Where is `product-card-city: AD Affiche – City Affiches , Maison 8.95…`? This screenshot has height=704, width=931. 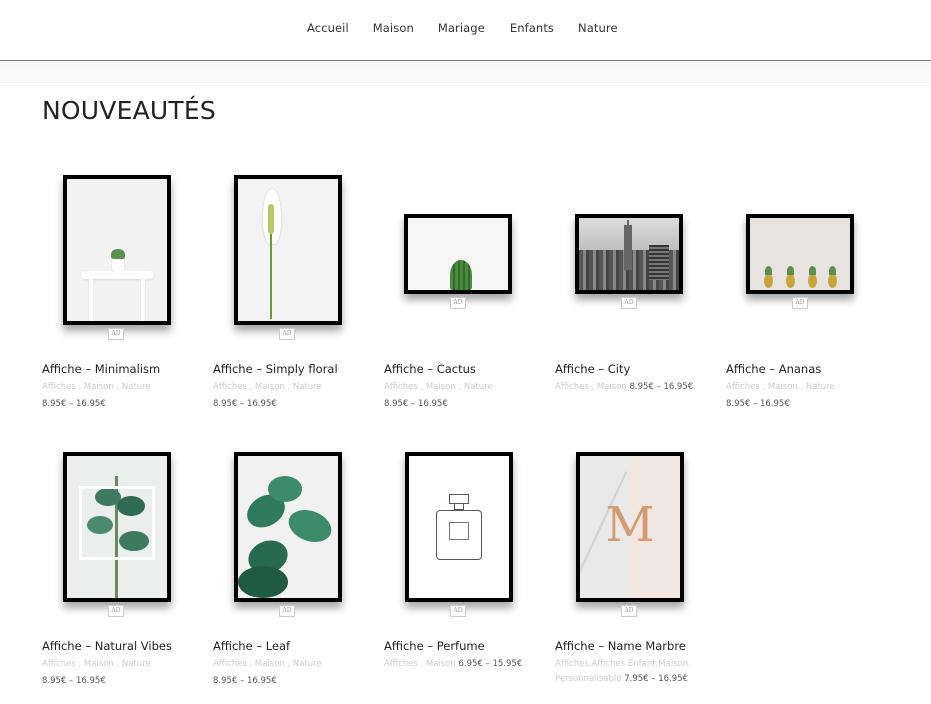 product-card-city: AD Affiche – City Affiches , Maison 8.95… is located at coordinates (635, 281).